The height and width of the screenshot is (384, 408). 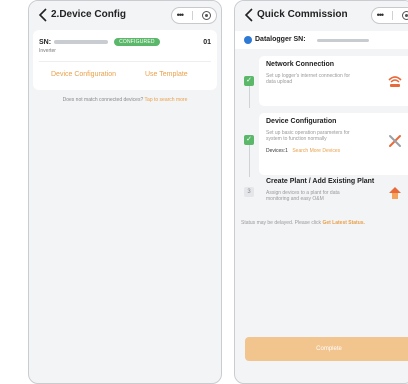 What do you see at coordinates (300, 64) in the screenshot?
I see `step-title: Network Connection` at bounding box center [300, 64].